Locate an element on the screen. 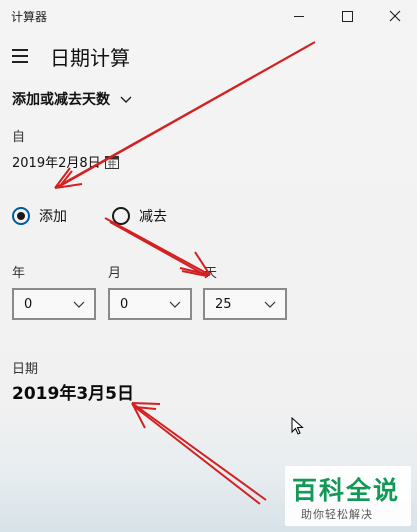 Image resolution: width=417 pixels, height=532 pixels. maximize-button is located at coordinates (347, 16).